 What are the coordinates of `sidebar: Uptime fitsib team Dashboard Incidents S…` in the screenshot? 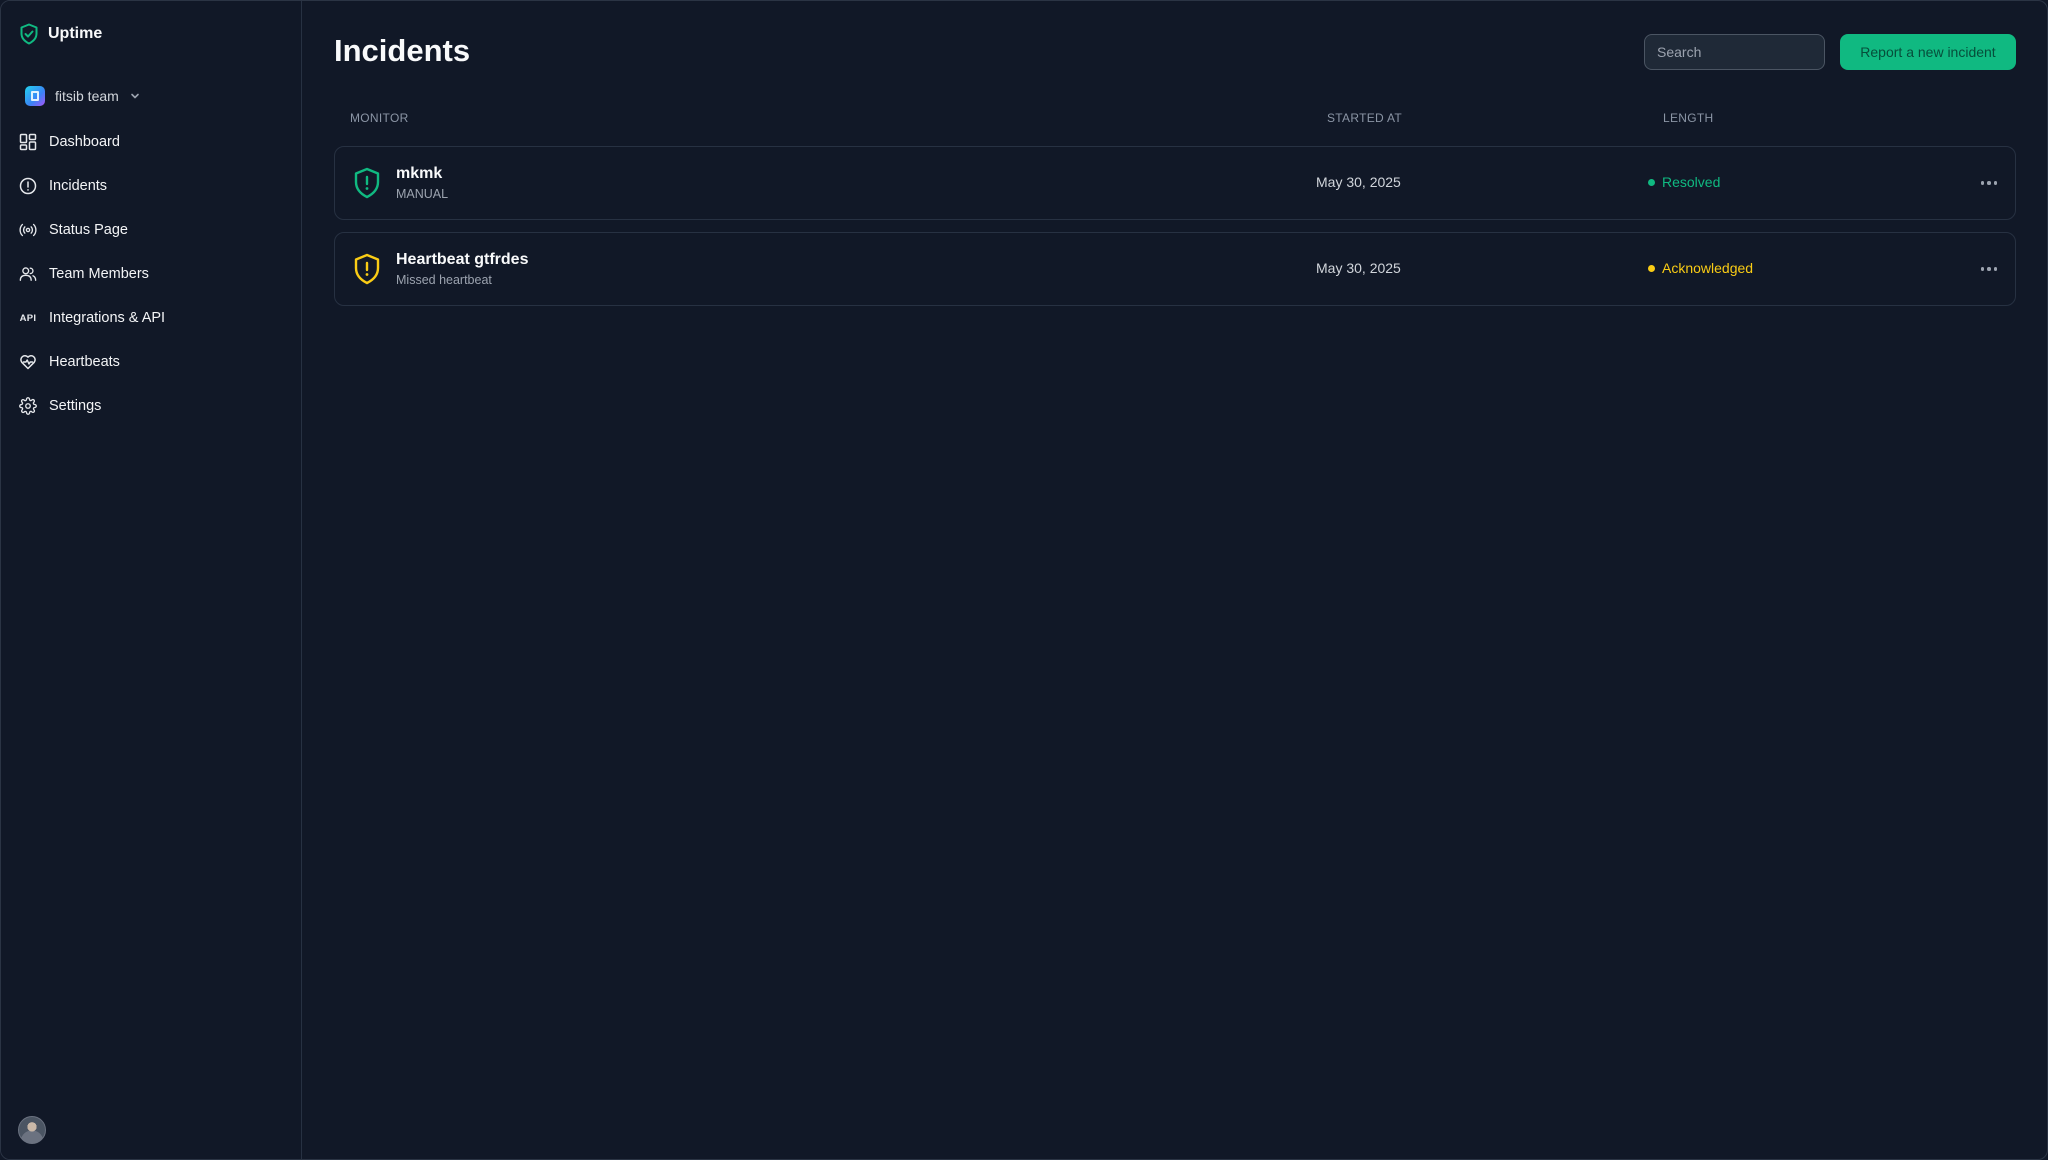 It's located at (151, 580).